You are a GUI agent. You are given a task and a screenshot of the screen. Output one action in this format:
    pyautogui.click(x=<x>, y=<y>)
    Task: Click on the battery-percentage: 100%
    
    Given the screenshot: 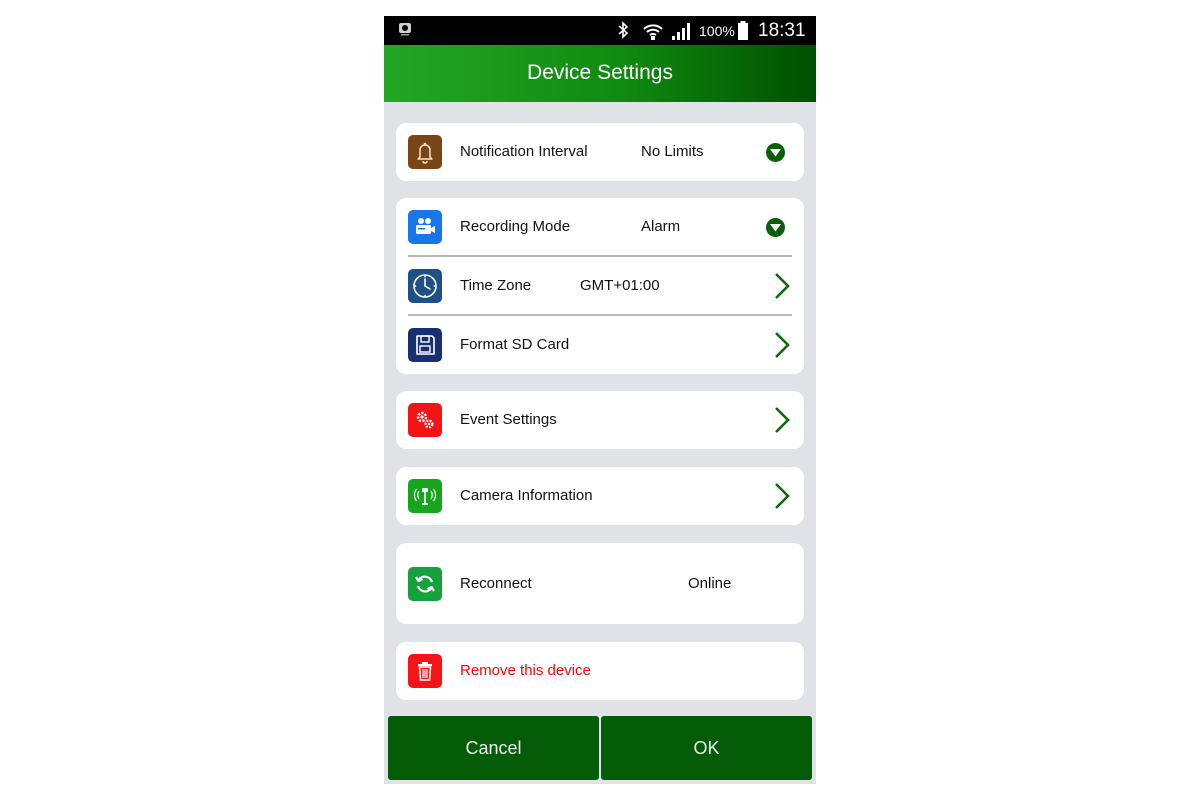 What is the action you would take?
    pyautogui.click(x=717, y=31)
    